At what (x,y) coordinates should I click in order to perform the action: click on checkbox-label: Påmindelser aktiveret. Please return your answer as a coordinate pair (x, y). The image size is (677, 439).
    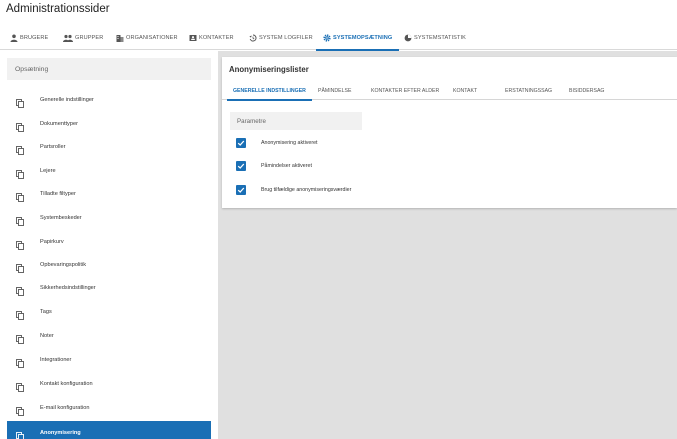
    Looking at the image, I should click on (286, 166).